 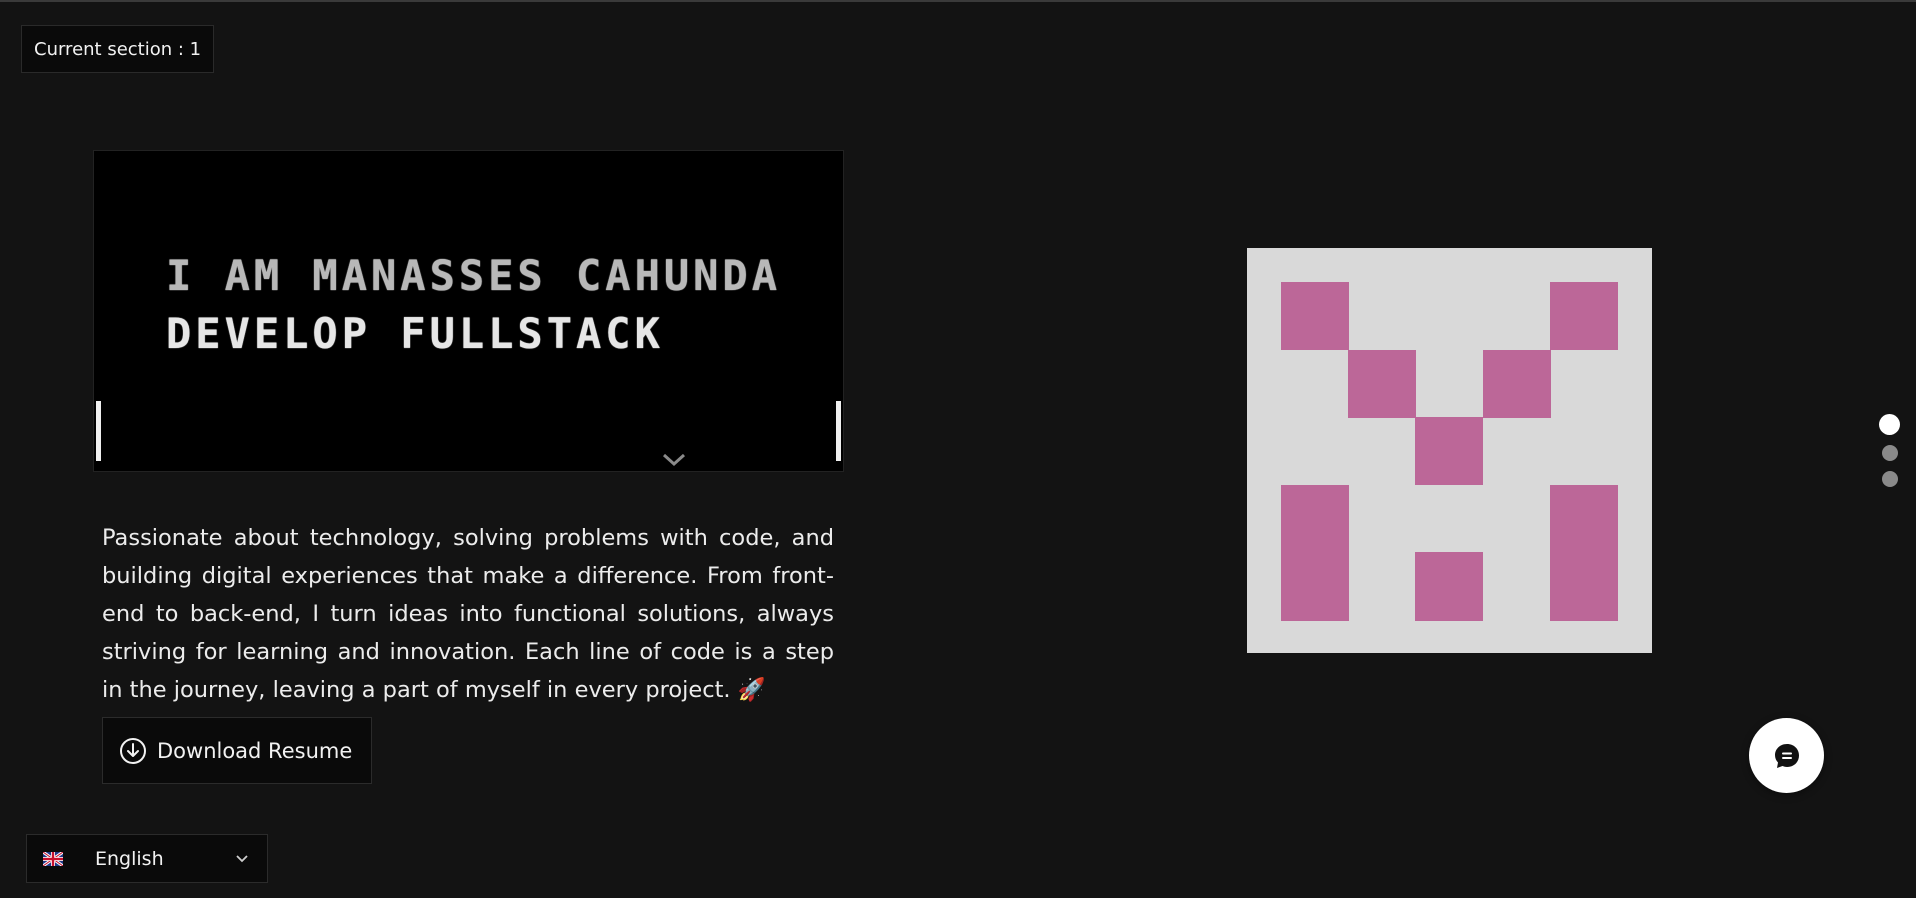 I want to click on download-resume-label: Download Resume, so click(x=255, y=750).